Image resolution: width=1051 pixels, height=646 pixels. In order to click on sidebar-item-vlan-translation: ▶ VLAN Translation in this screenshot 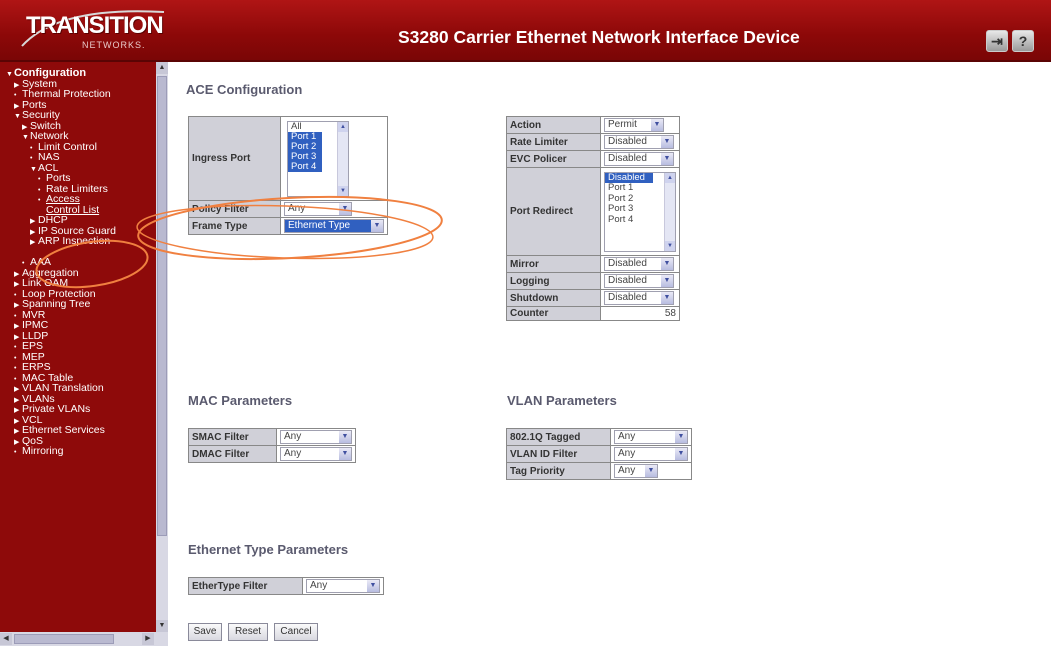, I will do `click(81, 388)`.